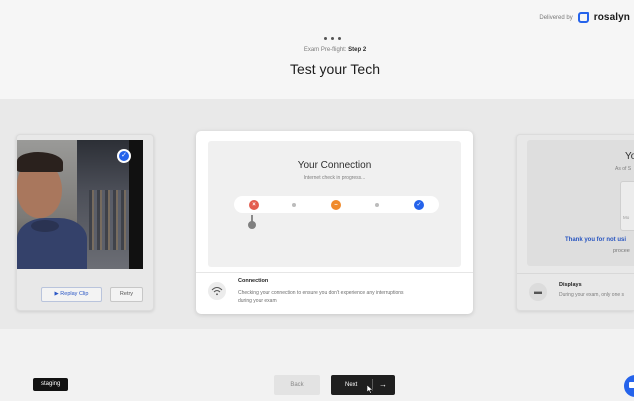  Describe the element at coordinates (351, 385) in the screenshot. I see `next-button-label: Next` at that location.